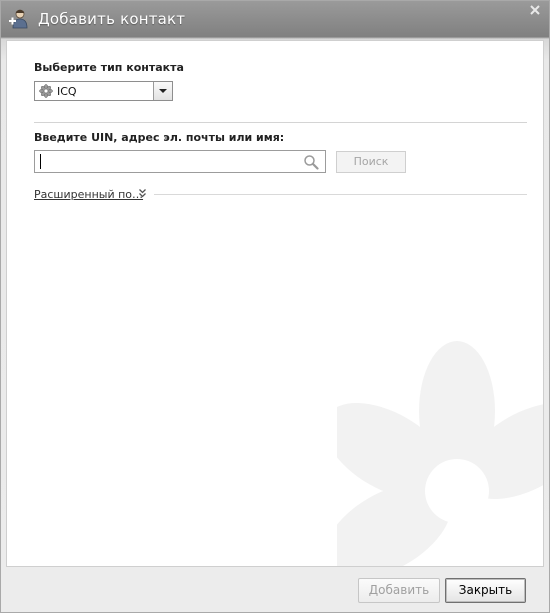 The image size is (550, 613). What do you see at coordinates (399, 590) in the screenshot?
I see `add-button: Добавить` at bounding box center [399, 590].